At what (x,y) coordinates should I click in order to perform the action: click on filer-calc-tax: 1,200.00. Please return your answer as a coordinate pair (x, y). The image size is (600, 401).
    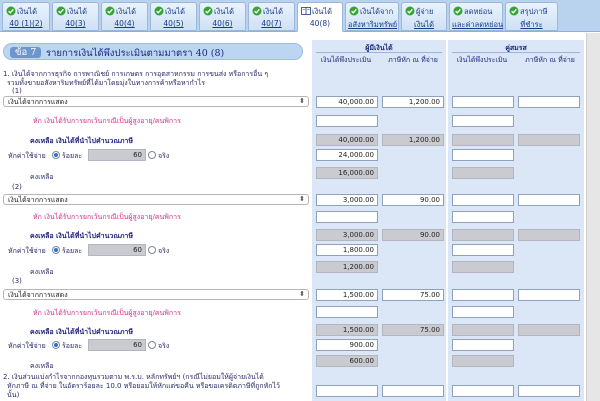
    Looking at the image, I should click on (413, 140).